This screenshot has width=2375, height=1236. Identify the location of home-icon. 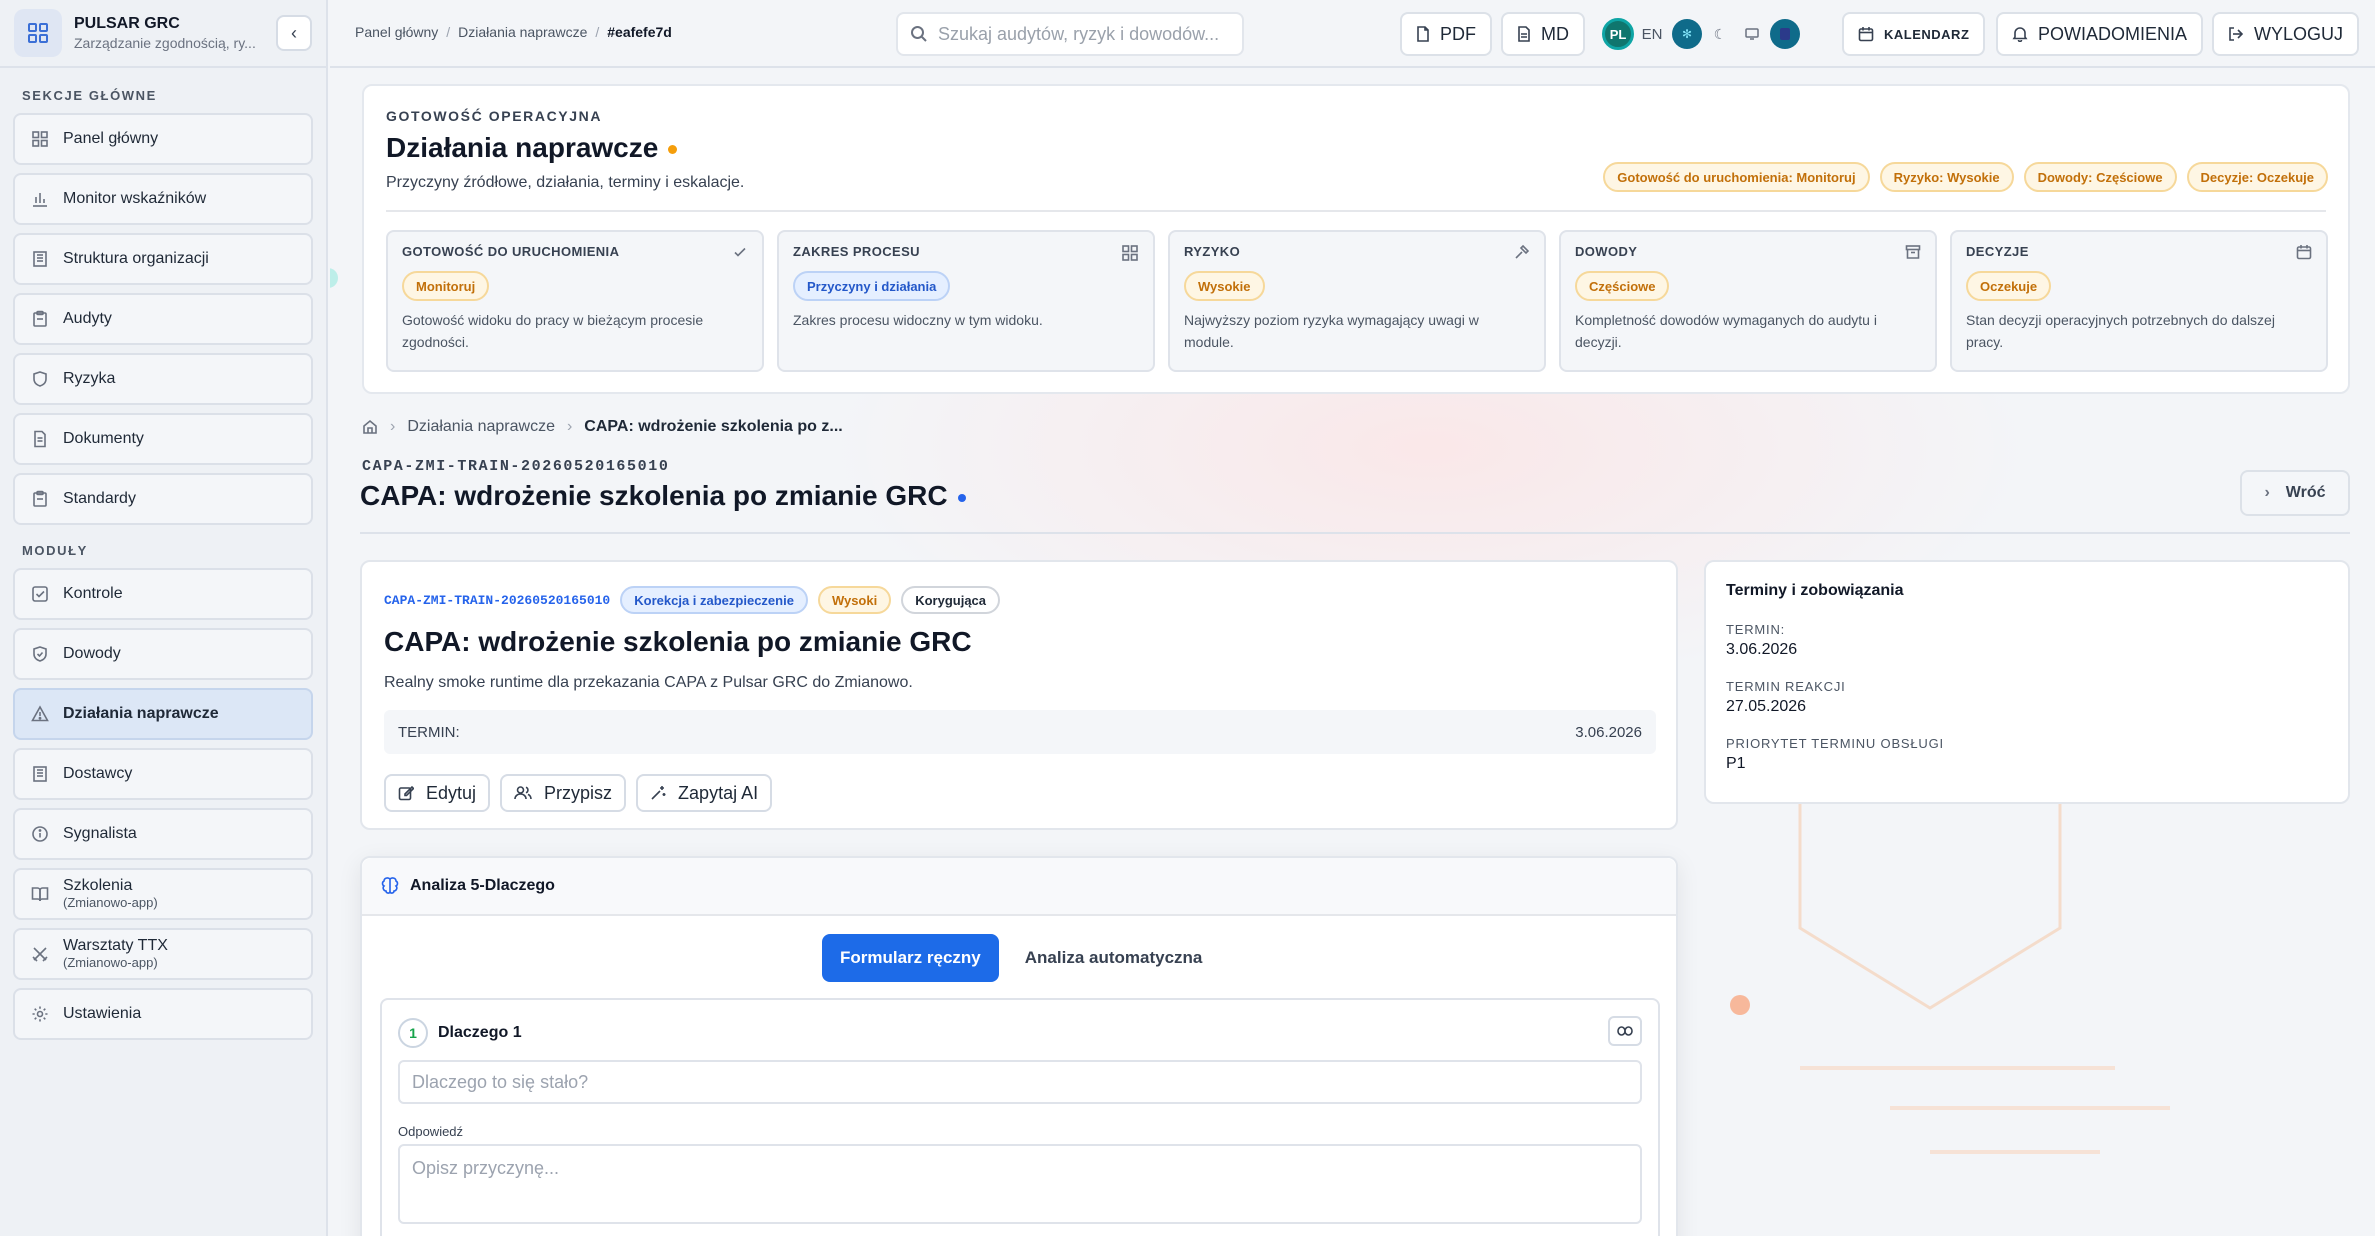
(370, 427).